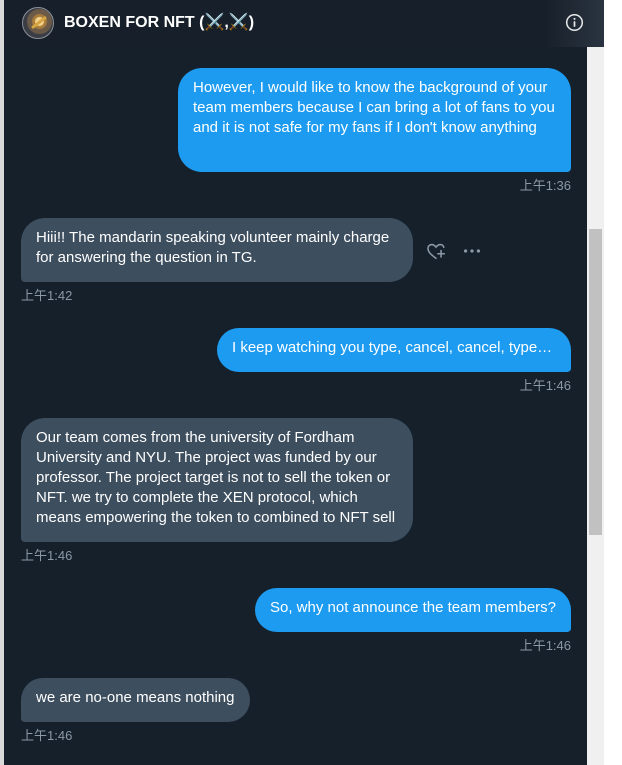 The height and width of the screenshot is (765, 622). Describe the element at coordinates (595, 382) in the screenshot. I see `scrollbar-thumb` at that location.